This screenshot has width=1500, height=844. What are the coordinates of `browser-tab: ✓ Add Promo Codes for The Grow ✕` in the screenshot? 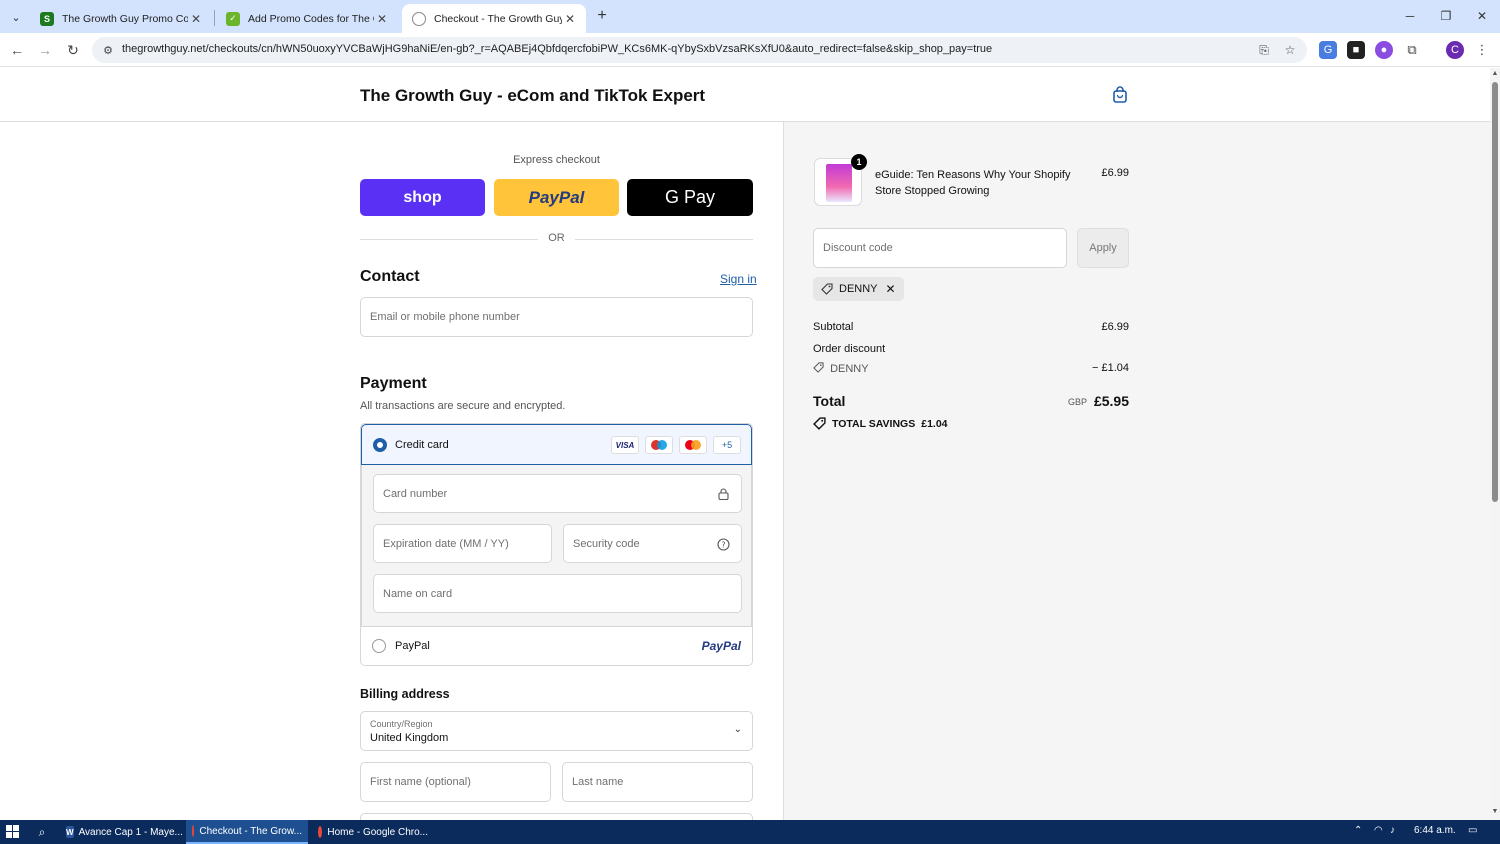 It's located at (307, 18).